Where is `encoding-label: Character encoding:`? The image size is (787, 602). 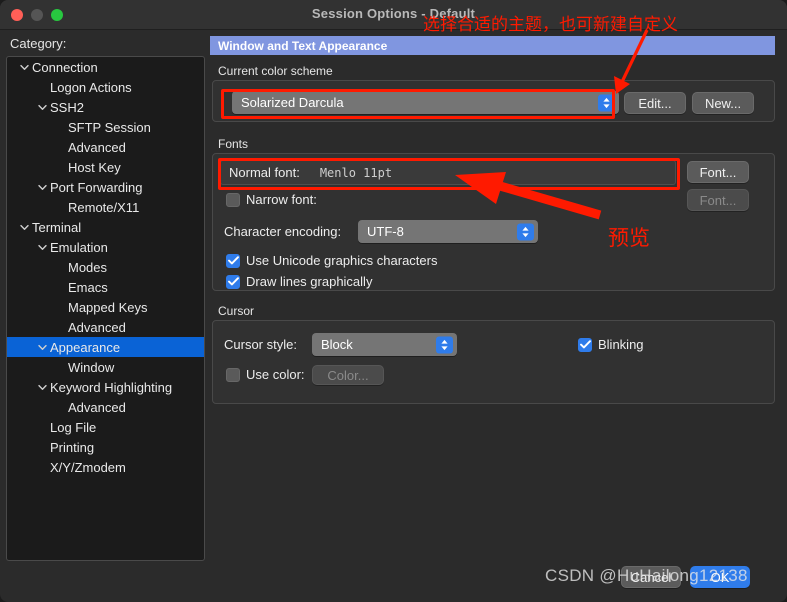
encoding-label: Character encoding: is located at coordinates (283, 231).